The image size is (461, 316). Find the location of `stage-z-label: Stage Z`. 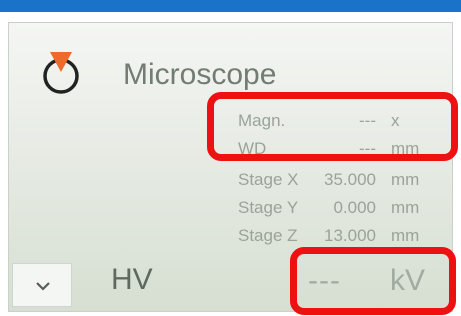

stage-z-label: Stage Z is located at coordinates (268, 235).